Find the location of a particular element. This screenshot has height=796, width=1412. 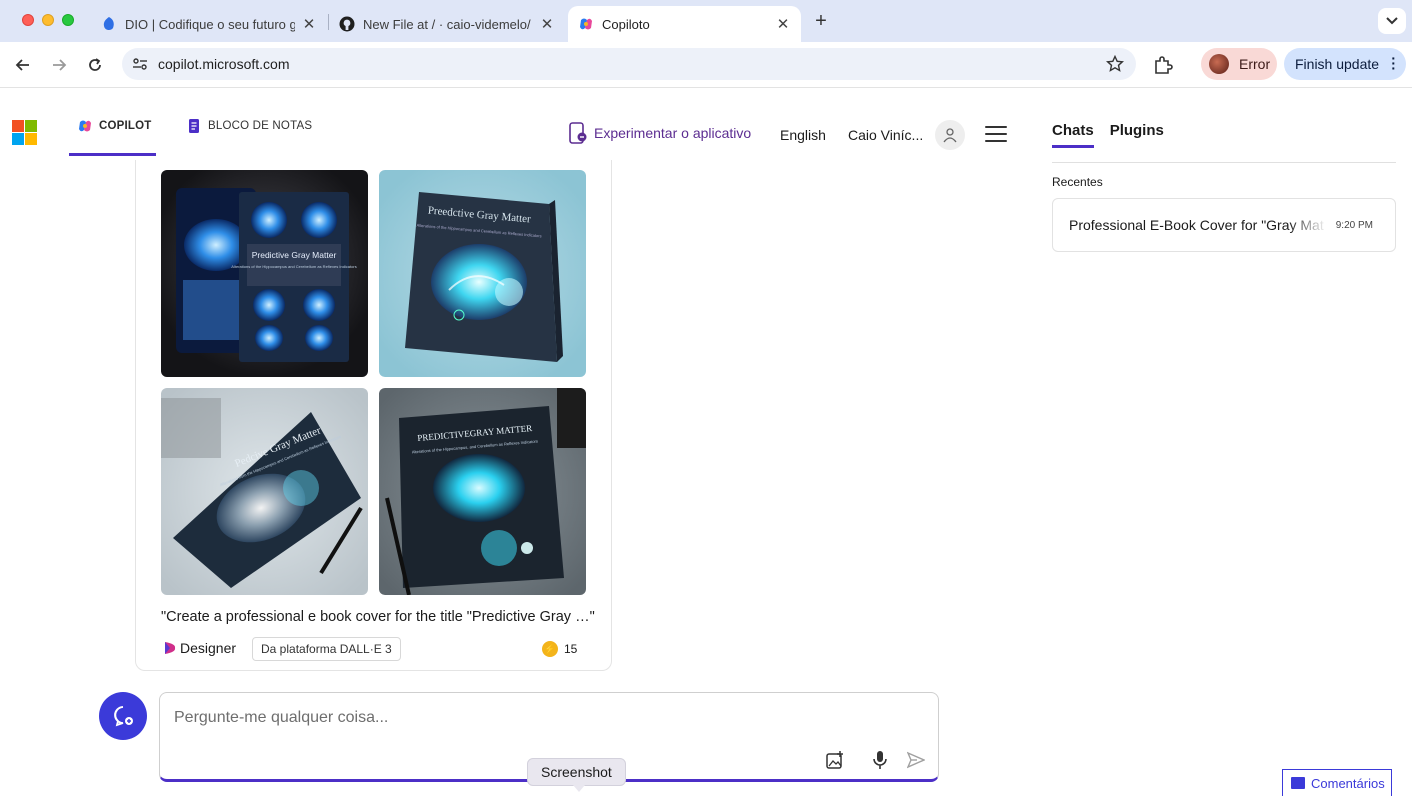

maximize-window-button is located at coordinates (68, 20).